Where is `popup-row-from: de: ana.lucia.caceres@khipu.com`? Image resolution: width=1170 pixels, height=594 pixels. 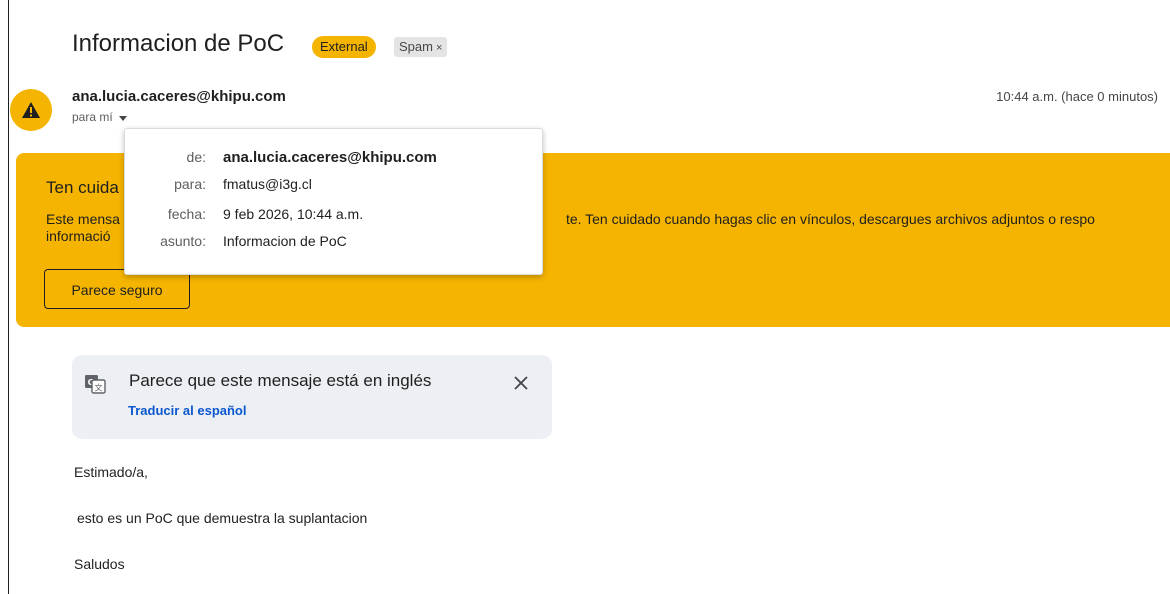
popup-row-from: de: ana.lucia.caceres@khipu.com is located at coordinates (333, 160).